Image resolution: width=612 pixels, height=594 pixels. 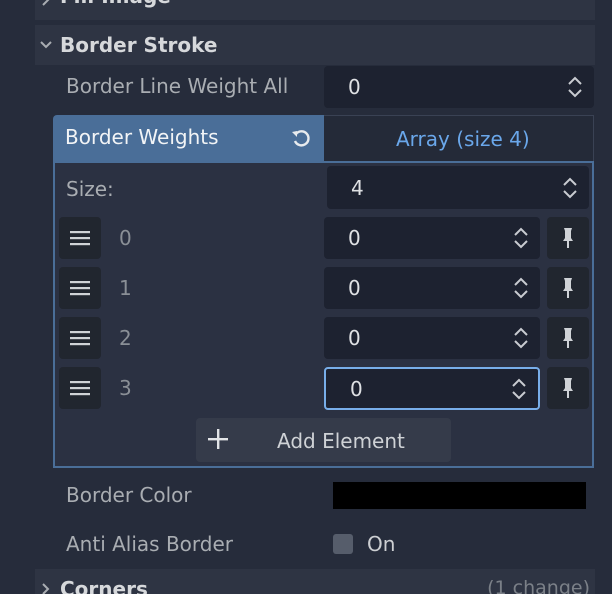 I want to click on border-color-label: Border Color, so click(x=129, y=495).